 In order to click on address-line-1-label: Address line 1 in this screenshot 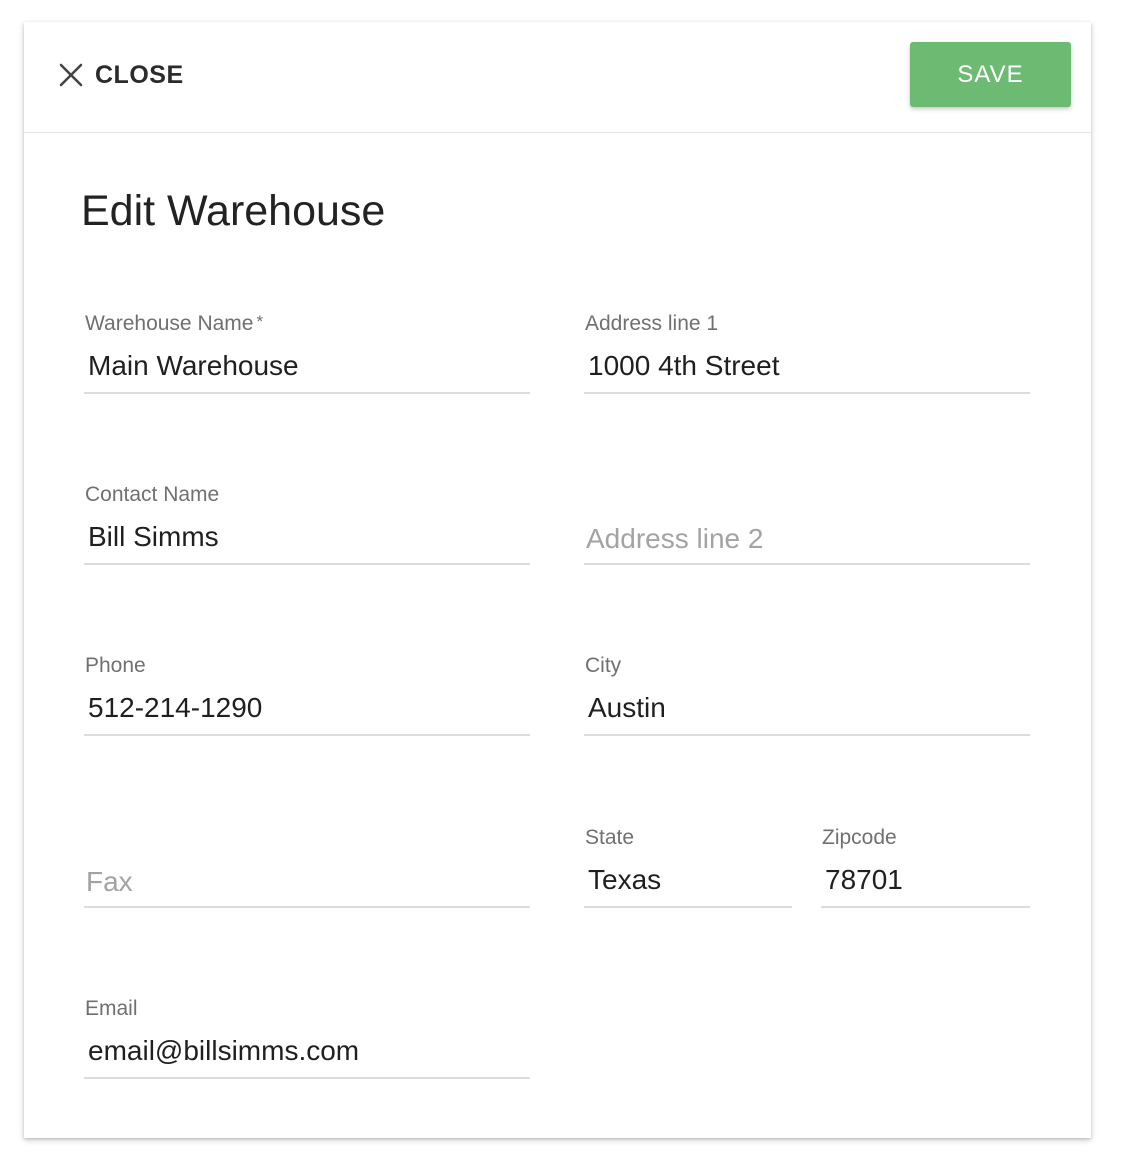, I will do `click(652, 323)`.